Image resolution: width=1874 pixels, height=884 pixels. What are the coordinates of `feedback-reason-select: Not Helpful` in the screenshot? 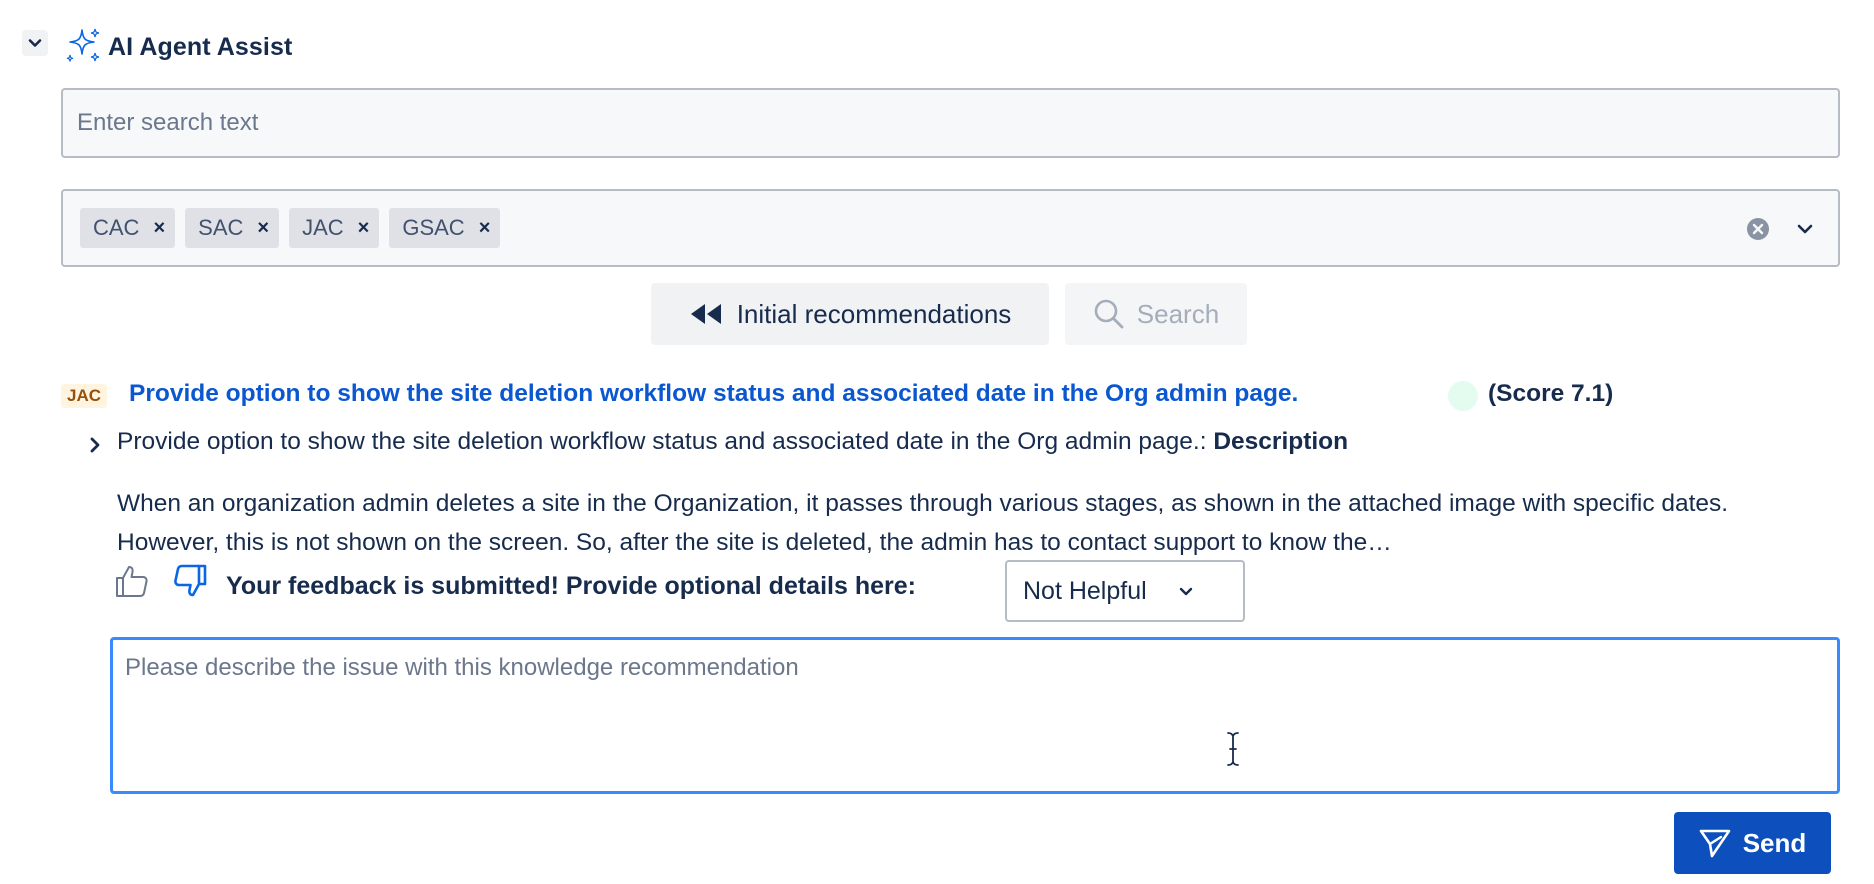 It's located at (1125, 591).